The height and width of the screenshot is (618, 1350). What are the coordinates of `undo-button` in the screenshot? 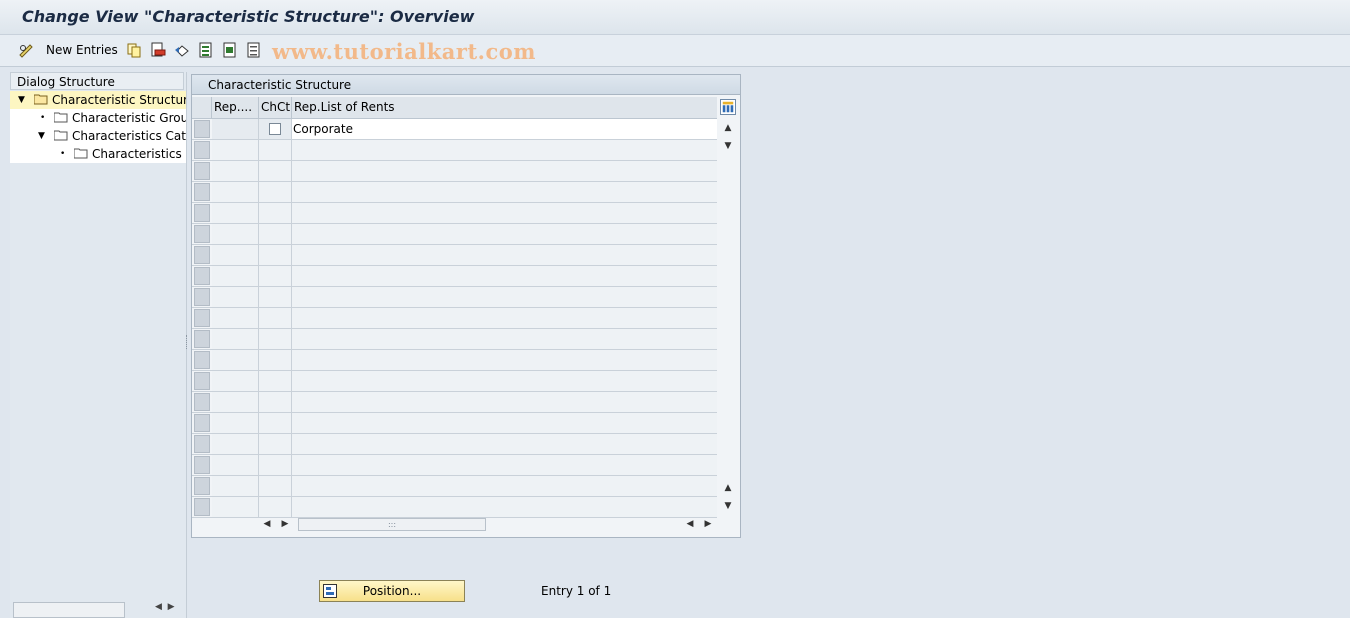 It's located at (182, 50).